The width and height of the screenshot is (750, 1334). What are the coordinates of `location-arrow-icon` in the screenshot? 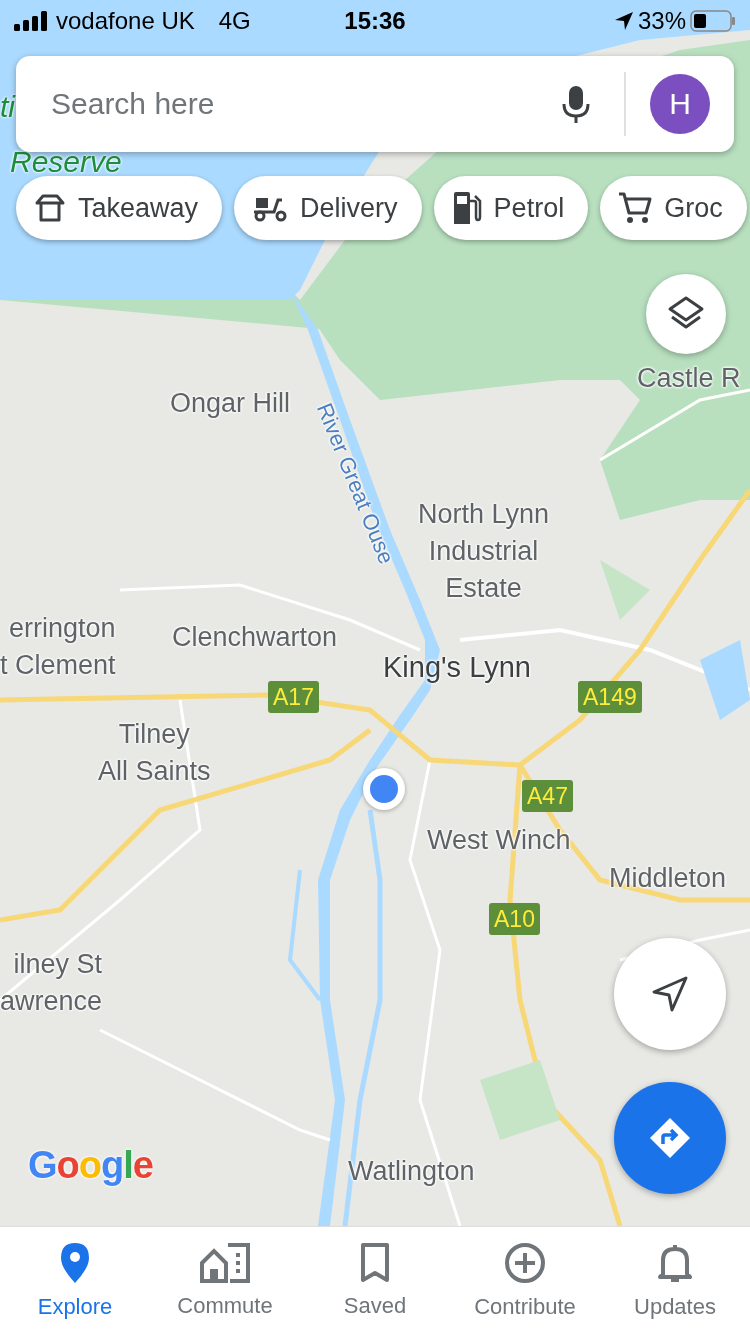 It's located at (623, 21).